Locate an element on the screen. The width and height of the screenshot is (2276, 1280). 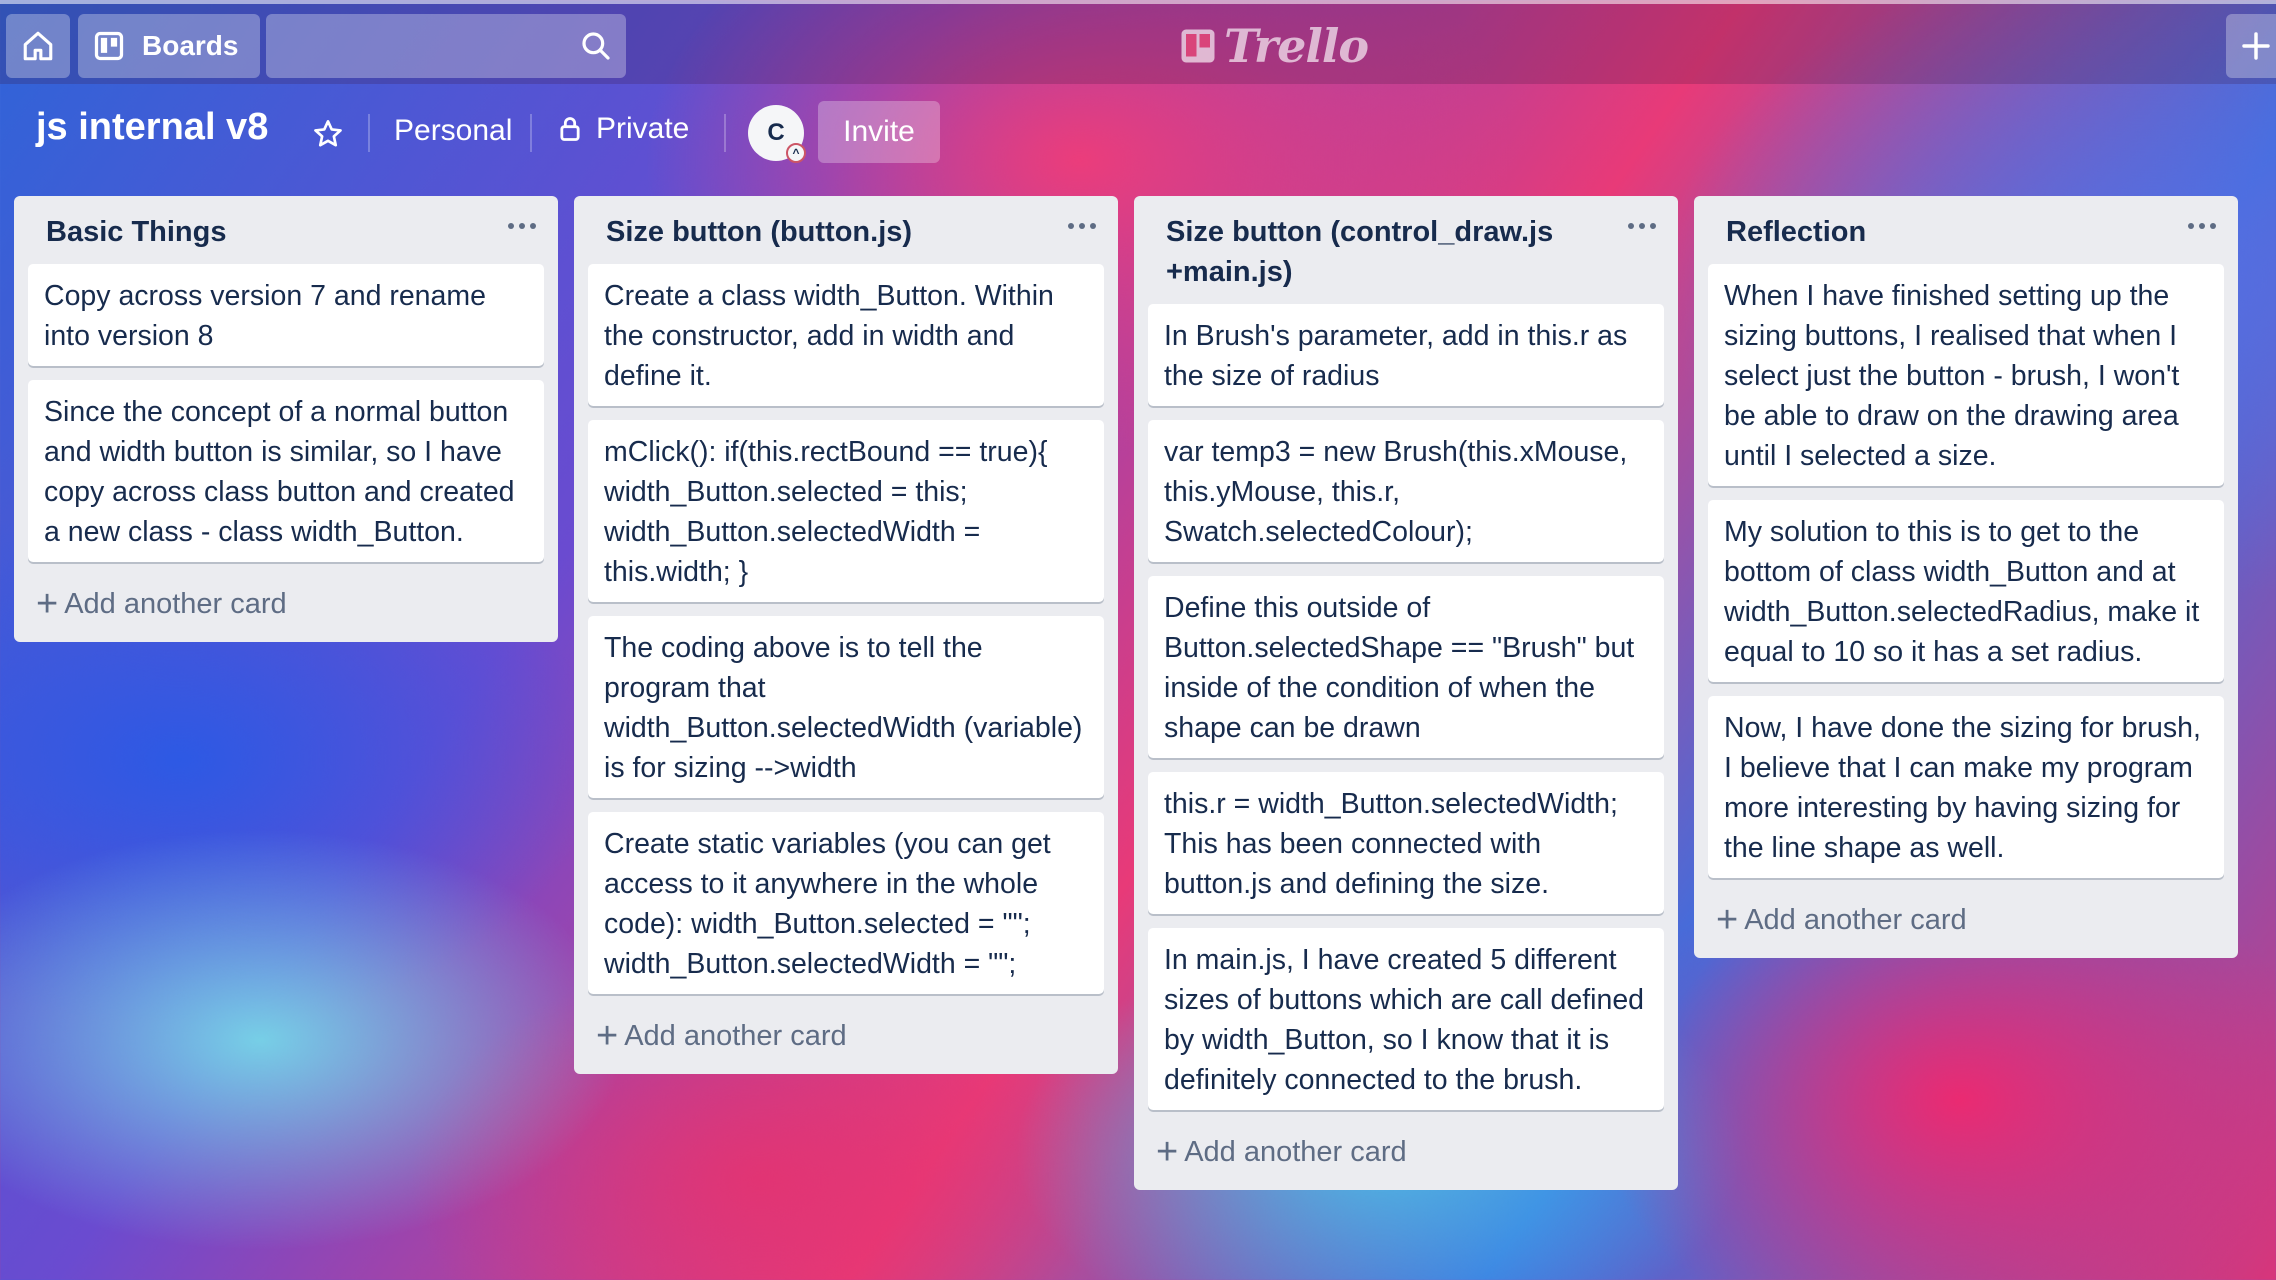
top-header-bar: Boards Trello is located at coordinates (1138, 42).